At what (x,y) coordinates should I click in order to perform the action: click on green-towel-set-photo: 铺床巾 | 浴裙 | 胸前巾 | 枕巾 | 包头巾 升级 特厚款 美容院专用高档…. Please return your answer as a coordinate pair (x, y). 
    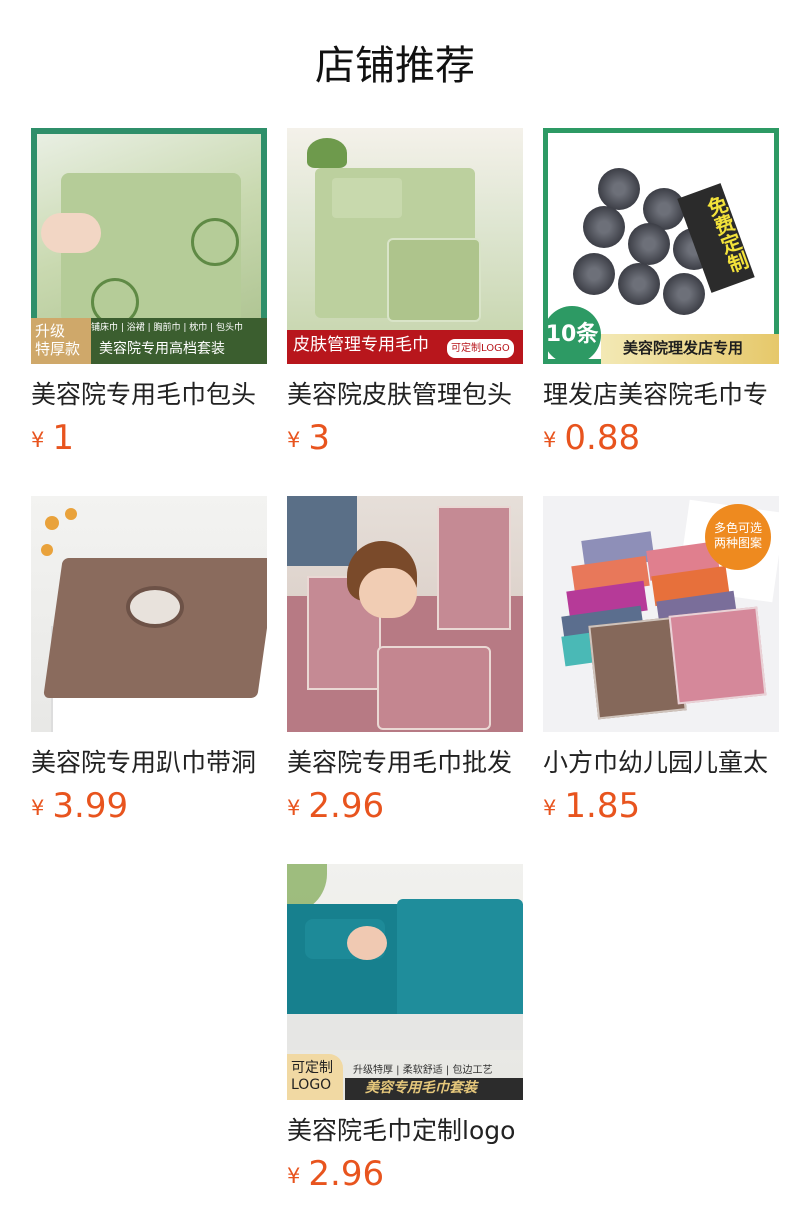
    Looking at the image, I should click on (149, 246).